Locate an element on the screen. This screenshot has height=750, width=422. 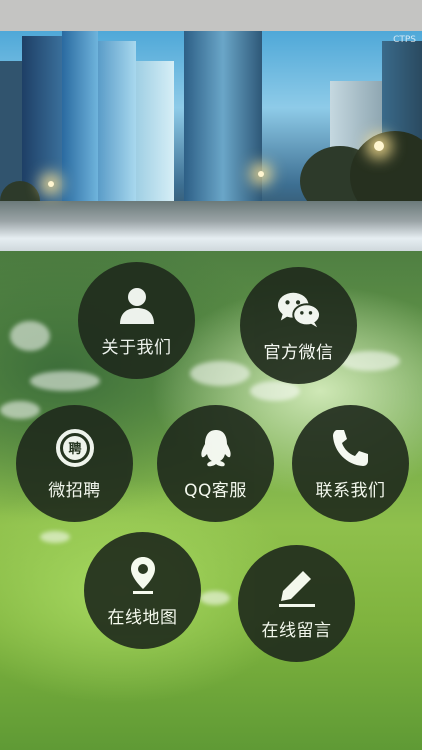
qq-service-label: QQ客服 is located at coordinates (215, 491).